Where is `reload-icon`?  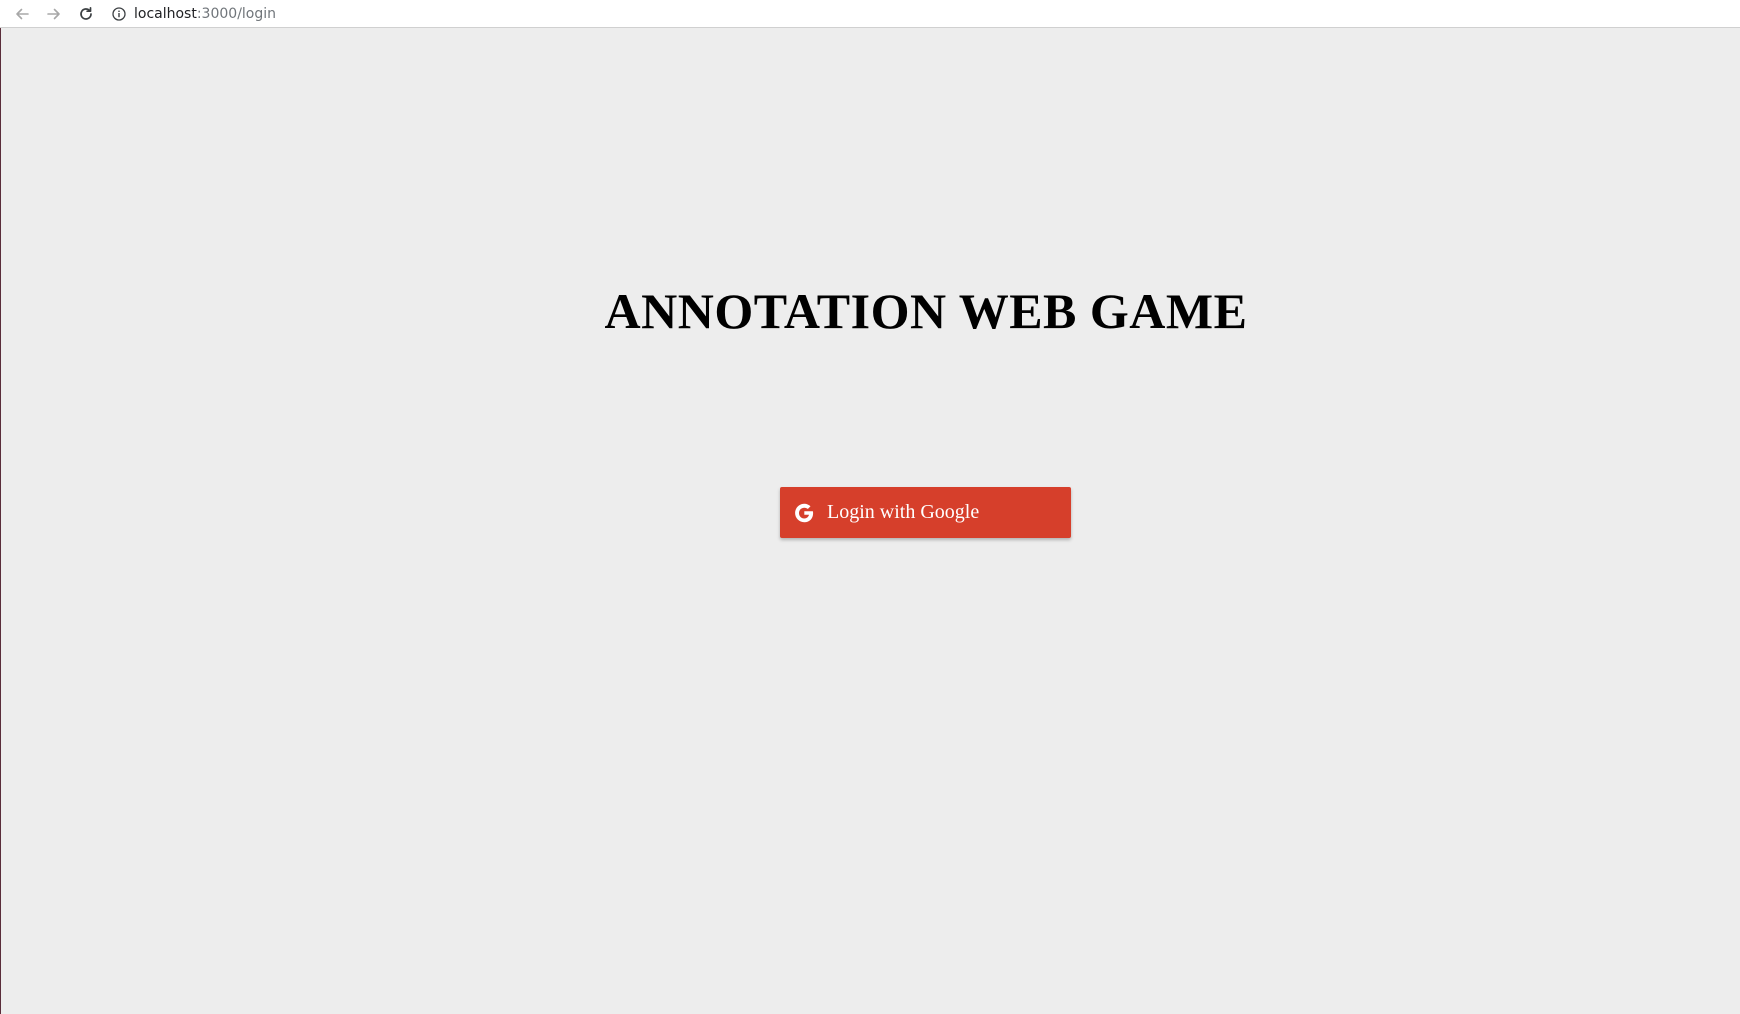 reload-icon is located at coordinates (86, 13).